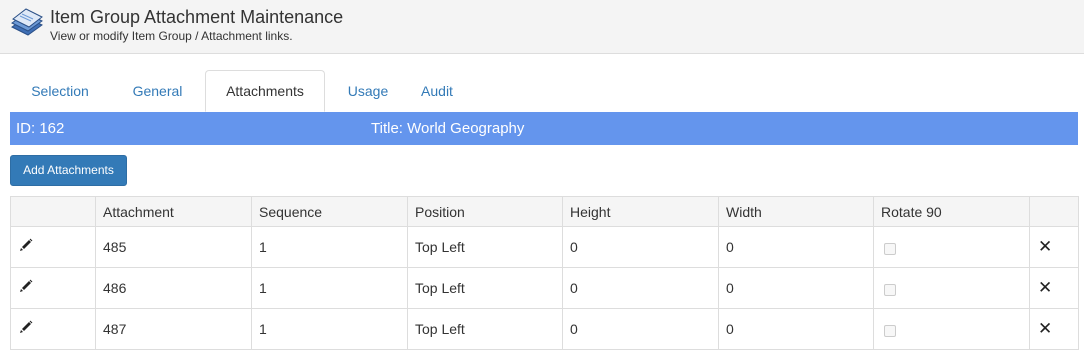  I want to click on record-title: Title: World Geography, so click(448, 128).